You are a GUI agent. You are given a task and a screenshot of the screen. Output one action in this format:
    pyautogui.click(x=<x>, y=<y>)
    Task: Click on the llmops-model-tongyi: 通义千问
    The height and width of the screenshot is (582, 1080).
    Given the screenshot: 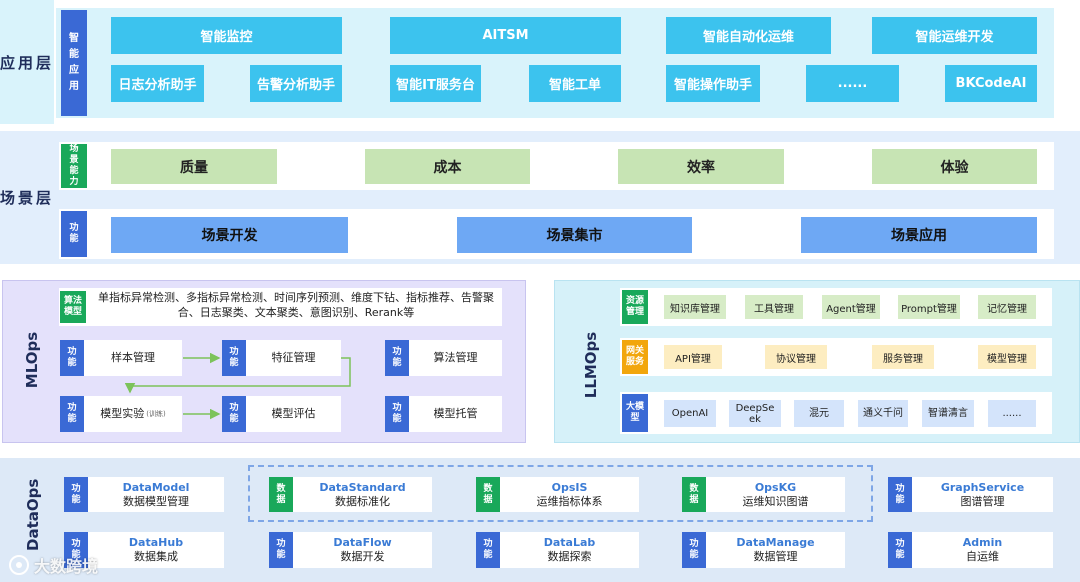 What is the action you would take?
    pyautogui.click(x=883, y=413)
    